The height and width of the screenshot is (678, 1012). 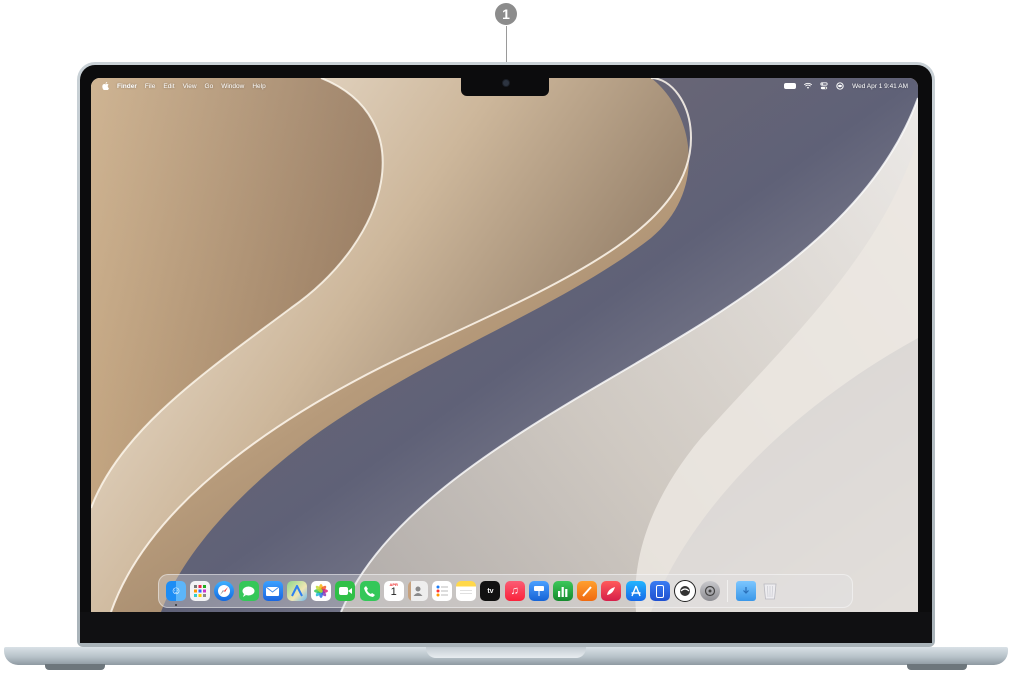 What do you see at coordinates (248, 591) in the screenshot?
I see `messages-icon` at bounding box center [248, 591].